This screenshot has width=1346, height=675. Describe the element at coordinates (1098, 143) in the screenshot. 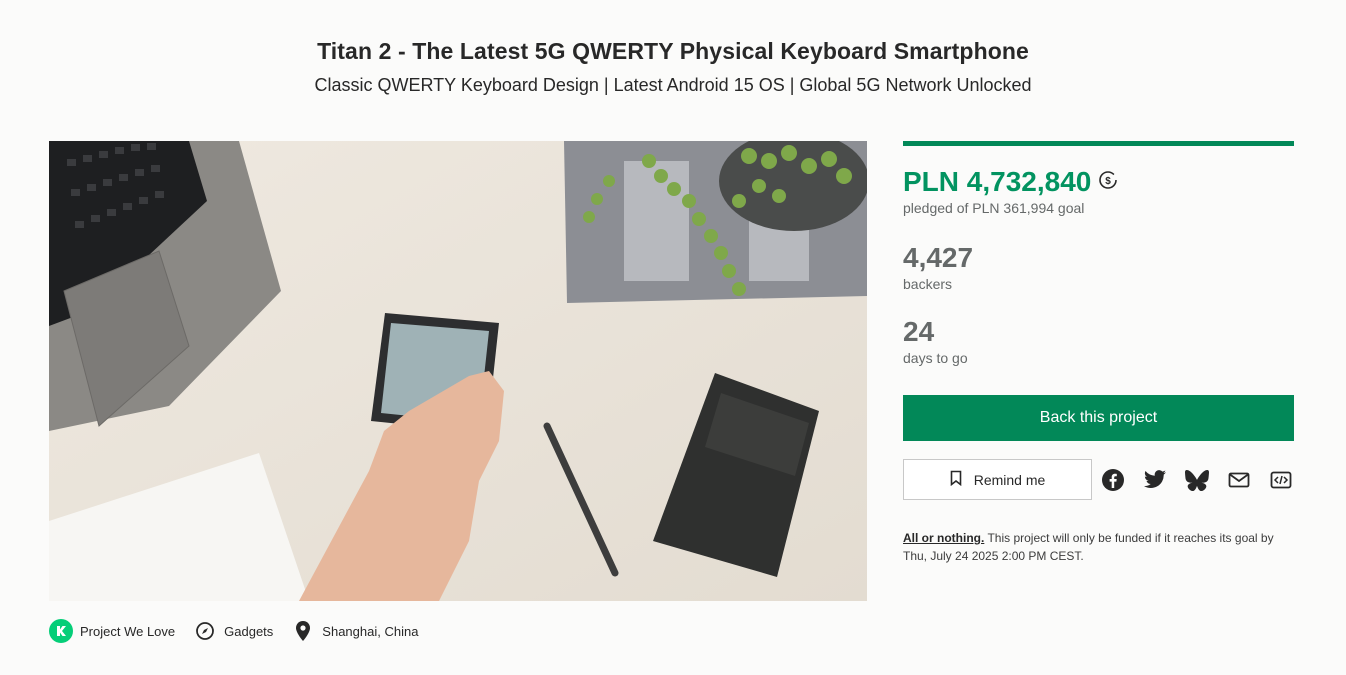

I see `funding-progress-bar` at that location.